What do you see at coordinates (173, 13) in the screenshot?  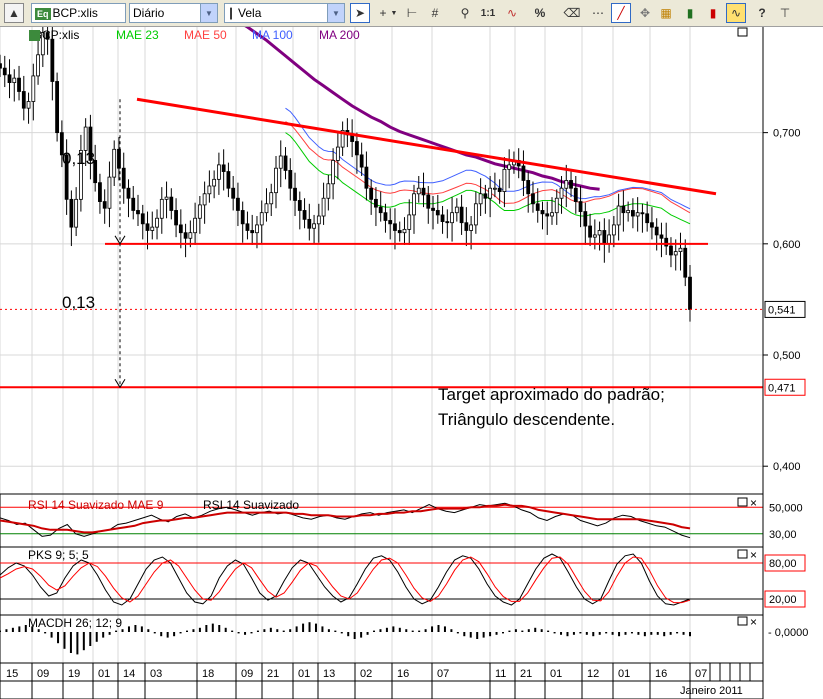 I see `period-select: Diário ▼` at bounding box center [173, 13].